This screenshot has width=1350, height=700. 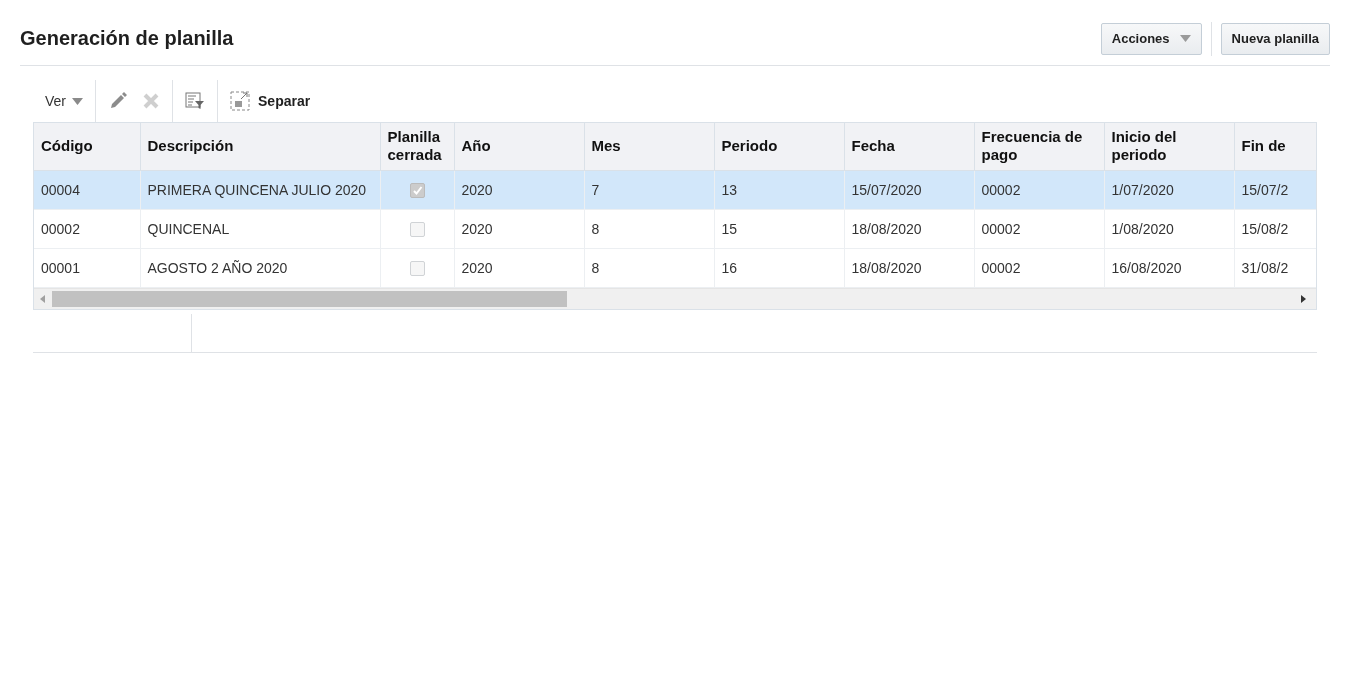 I want to click on column-header: Mes, so click(x=649, y=146).